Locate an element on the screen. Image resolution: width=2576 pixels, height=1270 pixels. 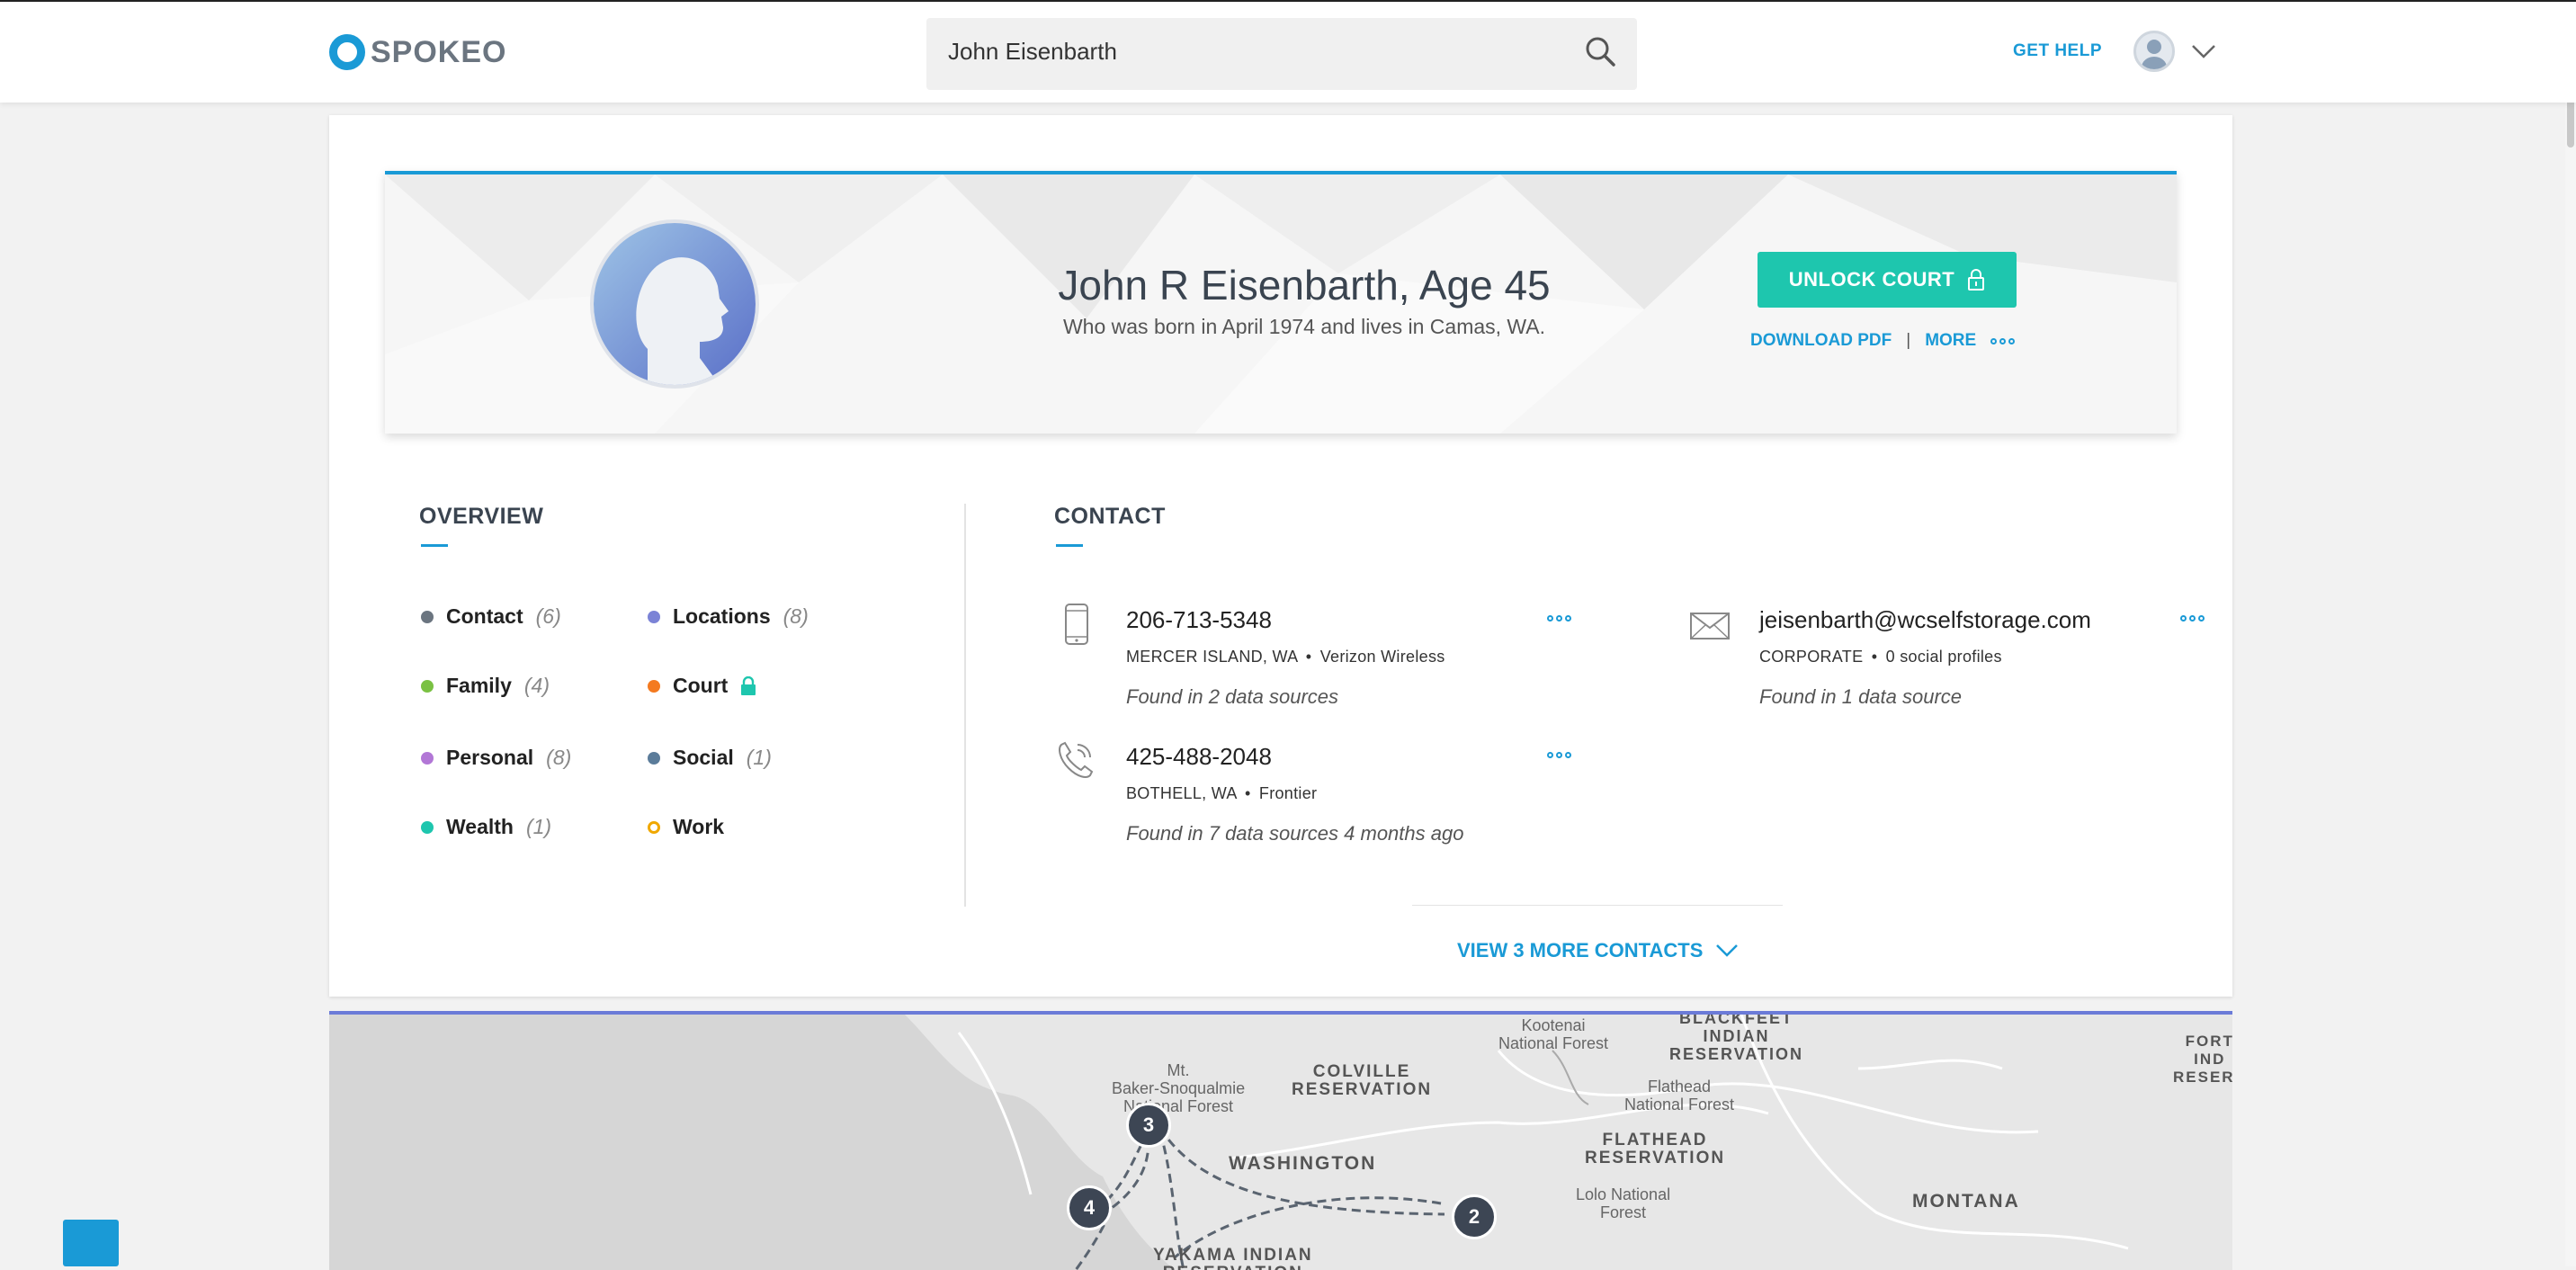
more-link: MORE is located at coordinates (1950, 341).